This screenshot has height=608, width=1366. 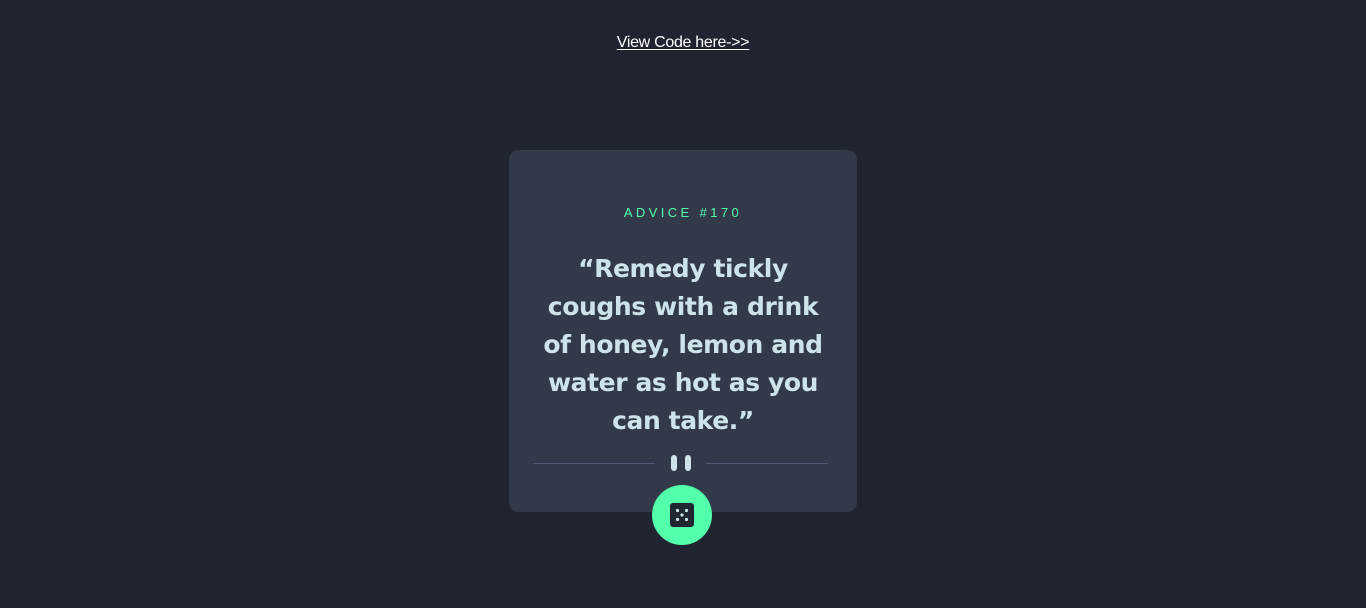 I want to click on pause-divider-icon, so click(x=681, y=463).